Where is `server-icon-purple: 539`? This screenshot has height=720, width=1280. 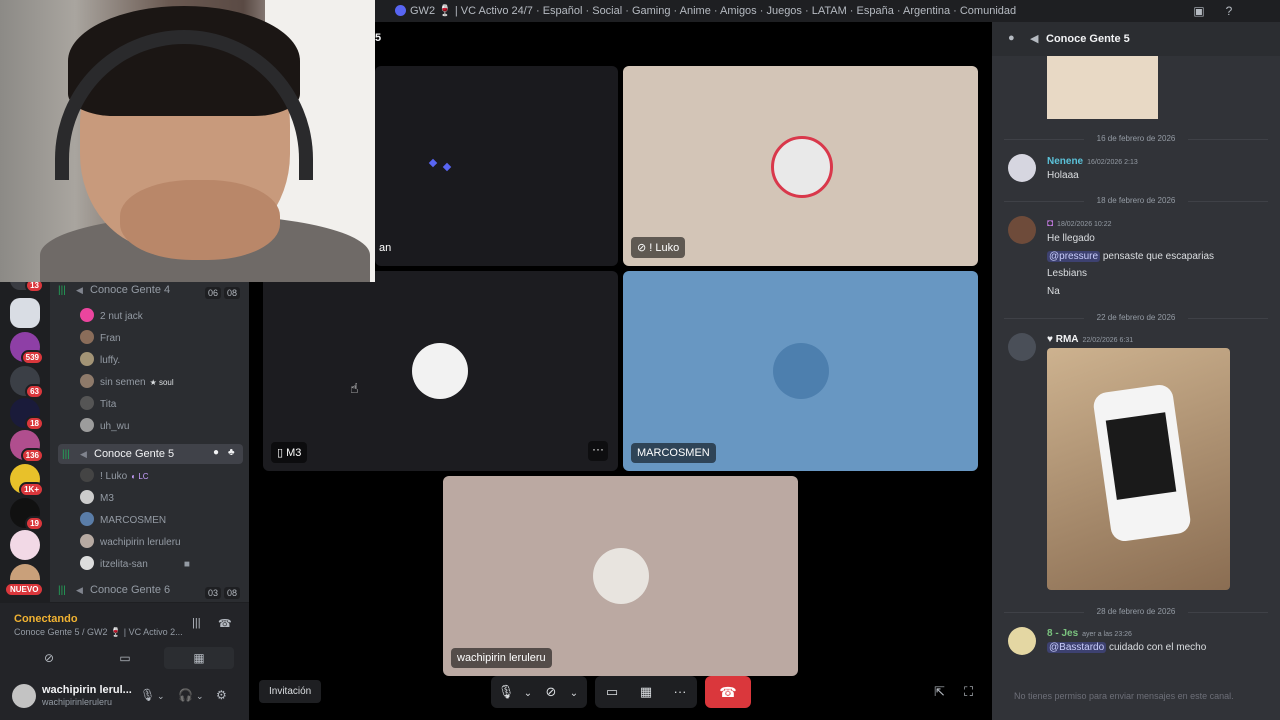
server-icon-purple: 539 is located at coordinates (27, 348).